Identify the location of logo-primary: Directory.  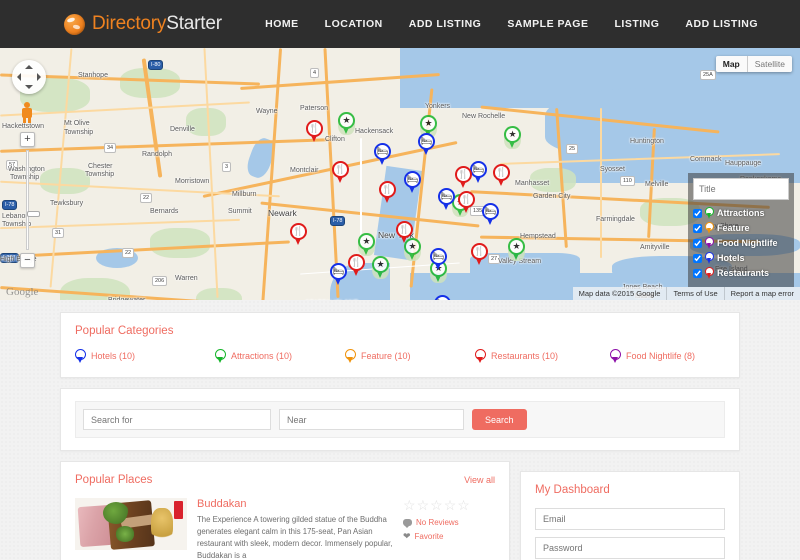
(129, 23).